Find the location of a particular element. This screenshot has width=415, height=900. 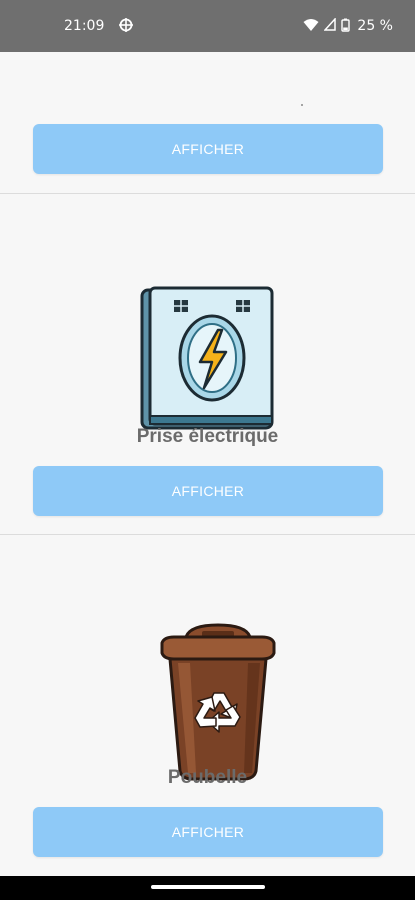

item-title: Poubelle is located at coordinates (207, 777).